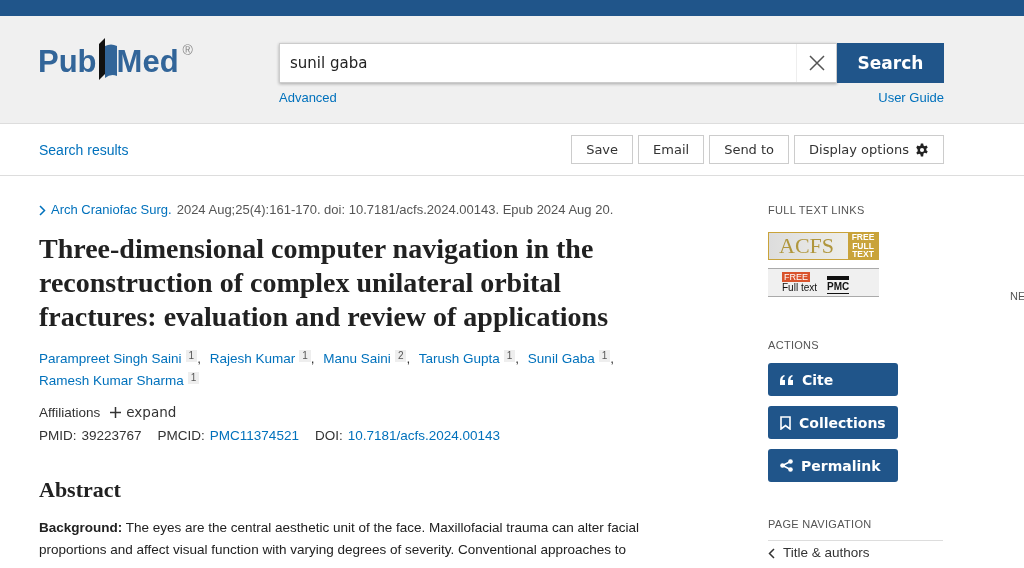 Image resolution: width=1024 pixels, height=568 pixels. I want to click on cut-off-heading: NE, so click(1017, 296).